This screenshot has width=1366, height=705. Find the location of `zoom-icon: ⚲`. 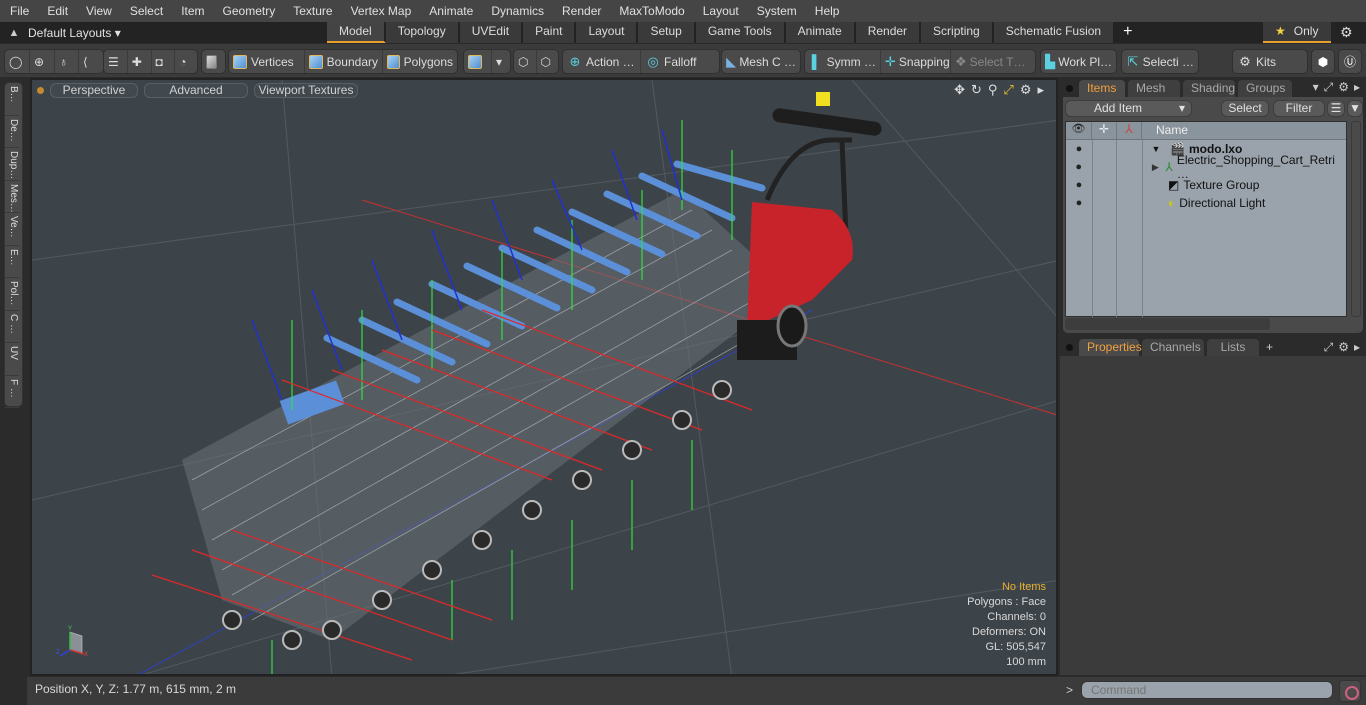

zoom-icon: ⚲ is located at coordinates (993, 90).